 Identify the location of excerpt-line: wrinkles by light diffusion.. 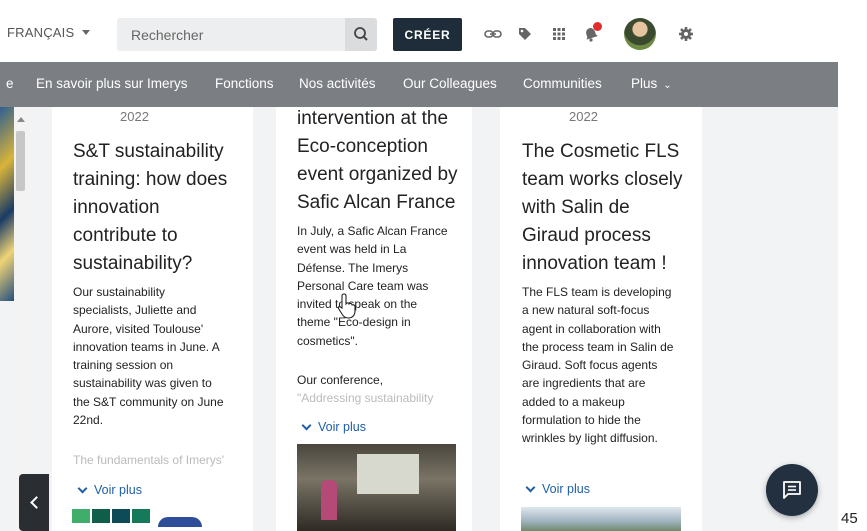
(590, 438).